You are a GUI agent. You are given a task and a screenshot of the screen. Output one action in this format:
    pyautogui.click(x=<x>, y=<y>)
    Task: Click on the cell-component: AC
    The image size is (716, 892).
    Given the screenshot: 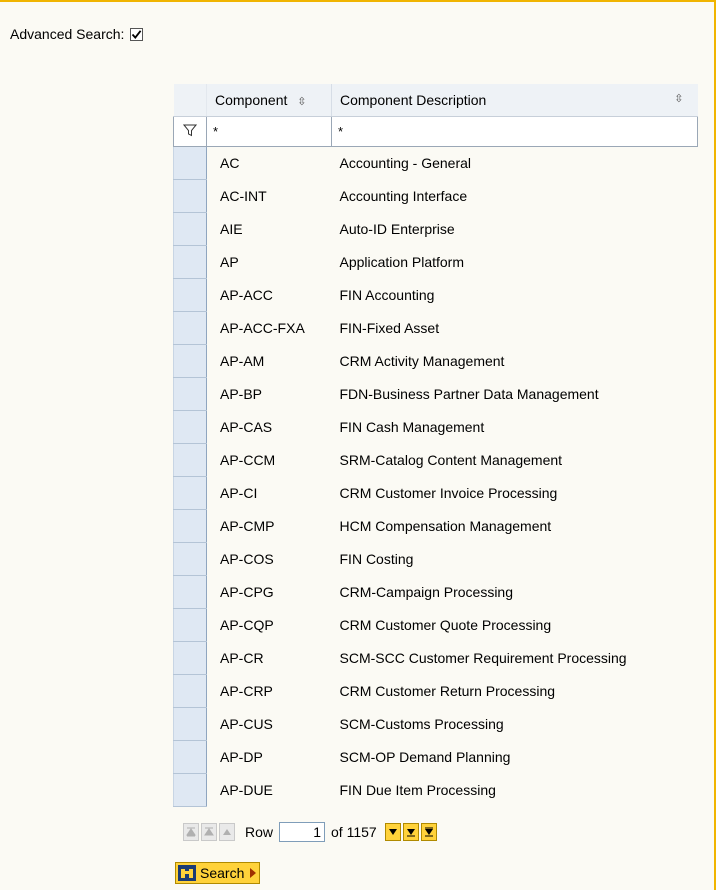 What is the action you would take?
    pyautogui.click(x=269, y=163)
    